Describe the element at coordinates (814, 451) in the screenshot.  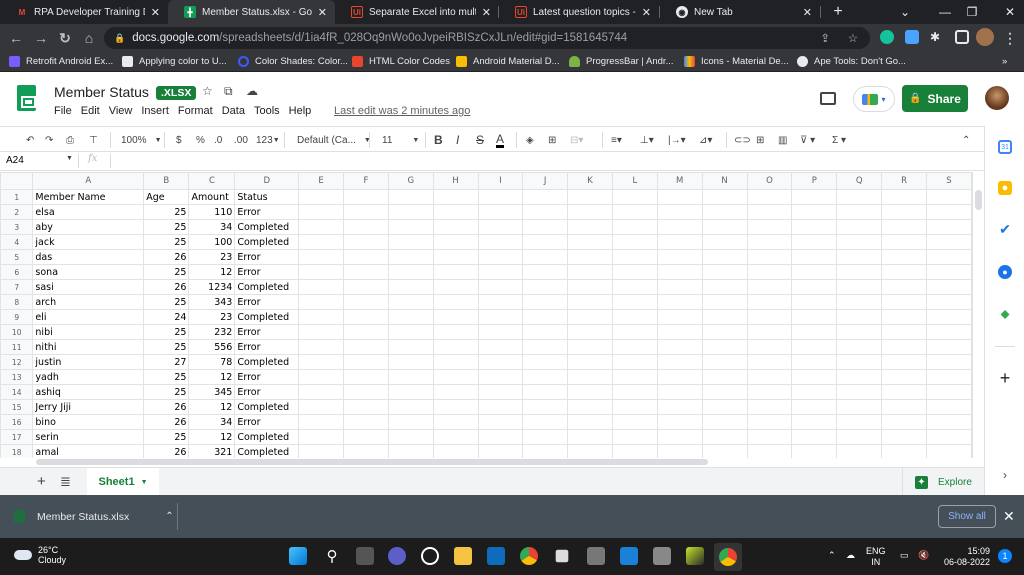
I see `cell-P18` at that location.